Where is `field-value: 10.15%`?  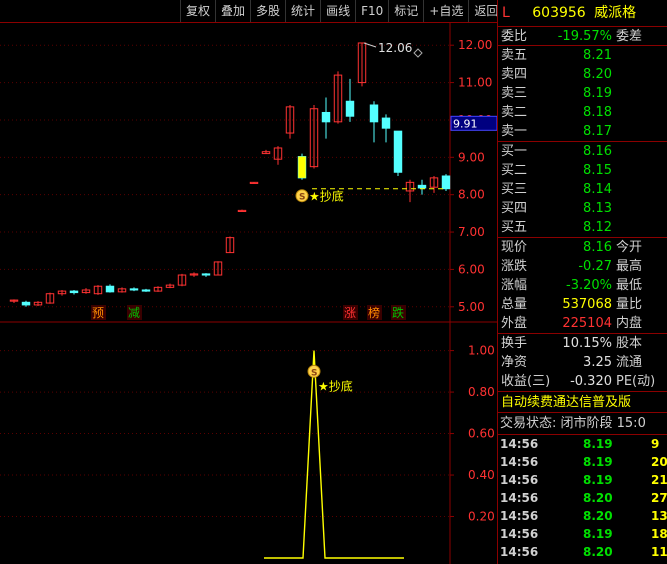
field-value: 10.15% is located at coordinates (587, 343).